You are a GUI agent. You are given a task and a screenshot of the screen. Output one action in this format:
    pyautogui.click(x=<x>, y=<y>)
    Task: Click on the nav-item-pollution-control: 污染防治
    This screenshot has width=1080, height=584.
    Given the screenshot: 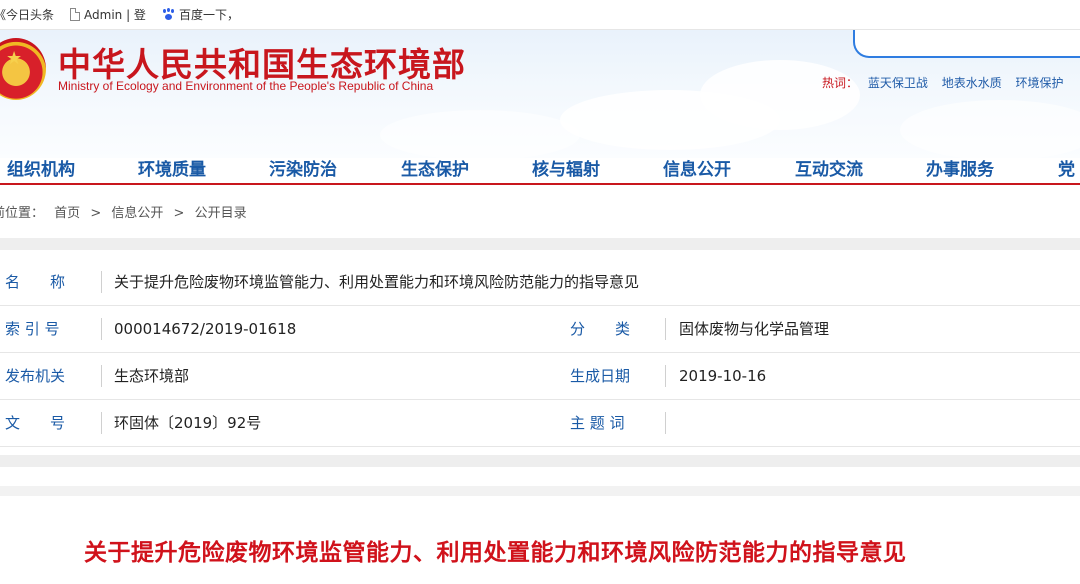 What is the action you would take?
    pyautogui.click(x=303, y=167)
    